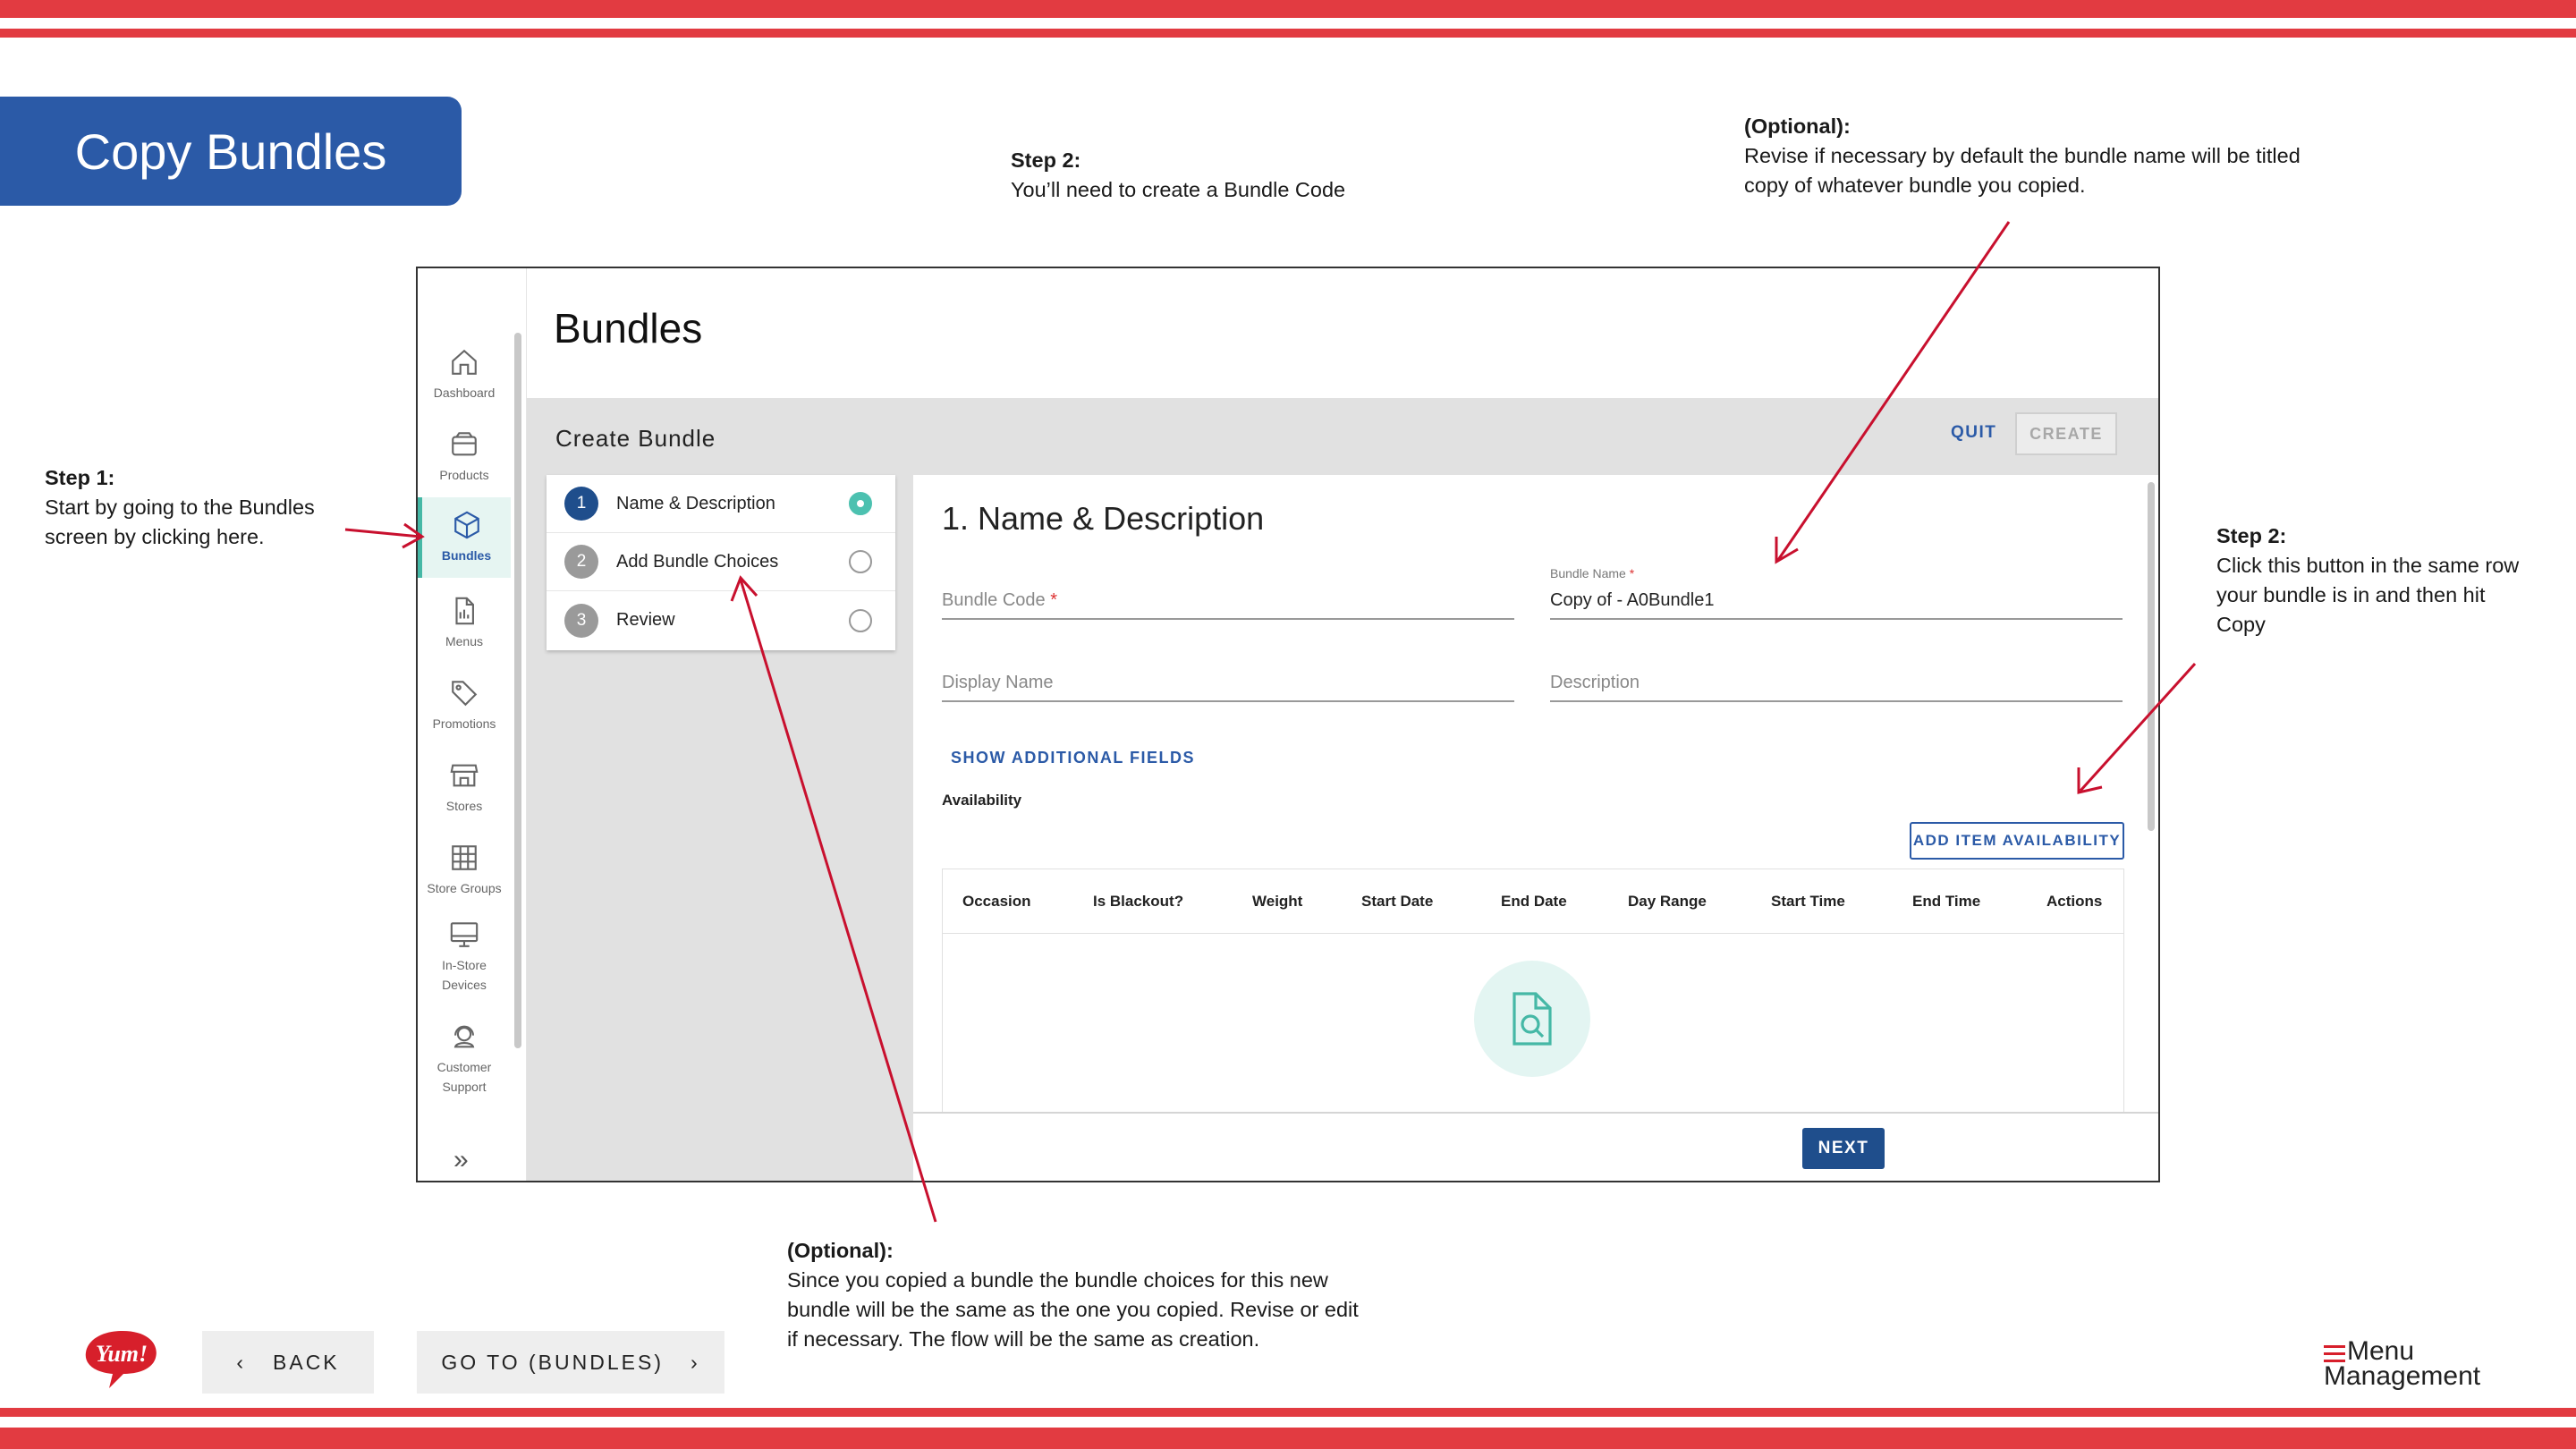 This screenshot has width=2576, height=1449. I want to click on note-heading: Step 2:, so click(2251, 535).